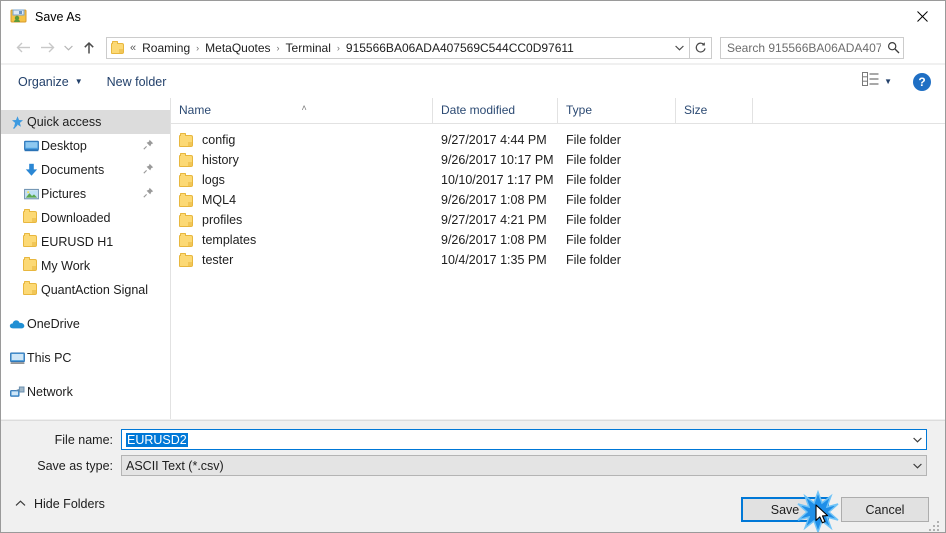  Describe the element at coordinates (85, 146) in the screenshot. I see `sidebar-item-desktop: Desktop` at that location.